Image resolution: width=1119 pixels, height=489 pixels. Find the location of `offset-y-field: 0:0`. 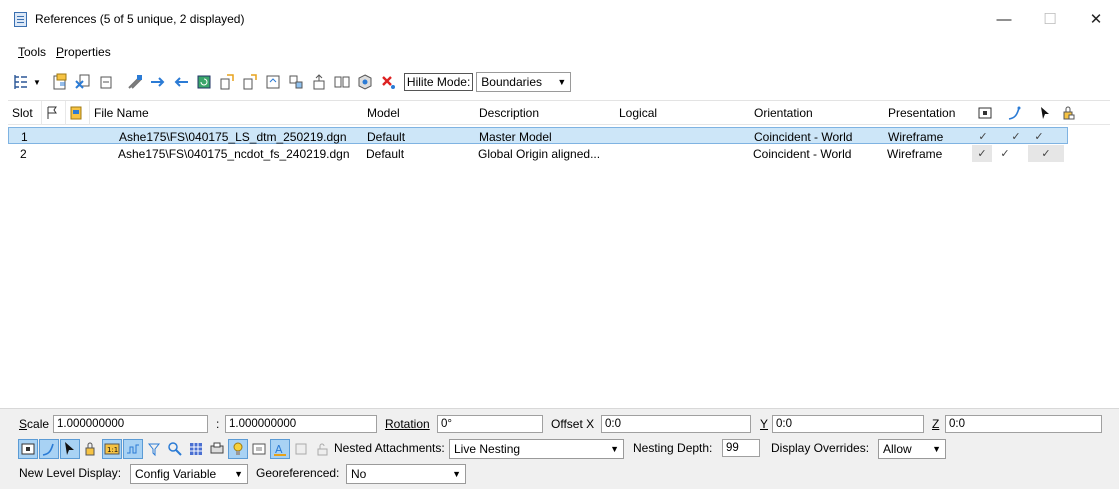

offset-y-field: 0:0 is located at coordinates (848, 424).